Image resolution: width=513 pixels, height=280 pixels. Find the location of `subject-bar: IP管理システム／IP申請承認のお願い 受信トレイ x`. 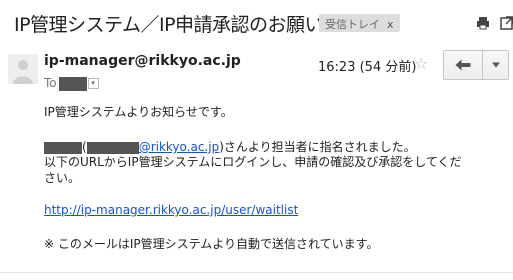

subject-bar: IP管理システム／IP申請承認のお願い 受信トレイ x is located at coordinates (259, 22).